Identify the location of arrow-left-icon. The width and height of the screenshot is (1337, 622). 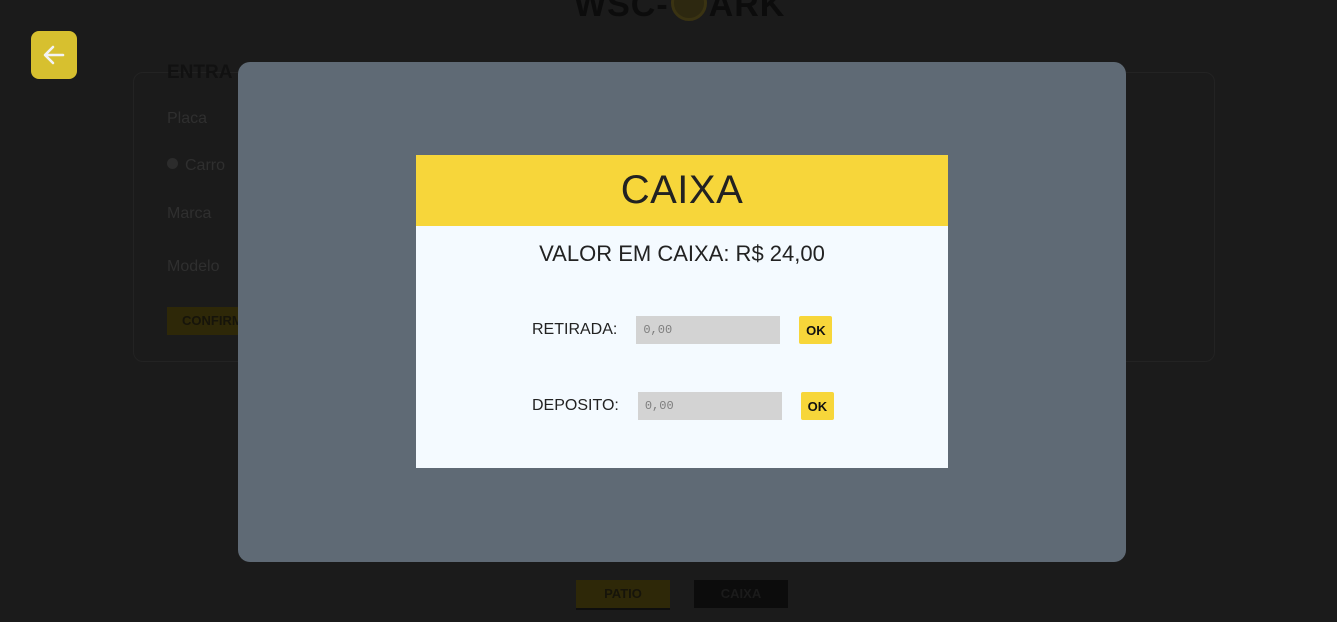
(54, 55).